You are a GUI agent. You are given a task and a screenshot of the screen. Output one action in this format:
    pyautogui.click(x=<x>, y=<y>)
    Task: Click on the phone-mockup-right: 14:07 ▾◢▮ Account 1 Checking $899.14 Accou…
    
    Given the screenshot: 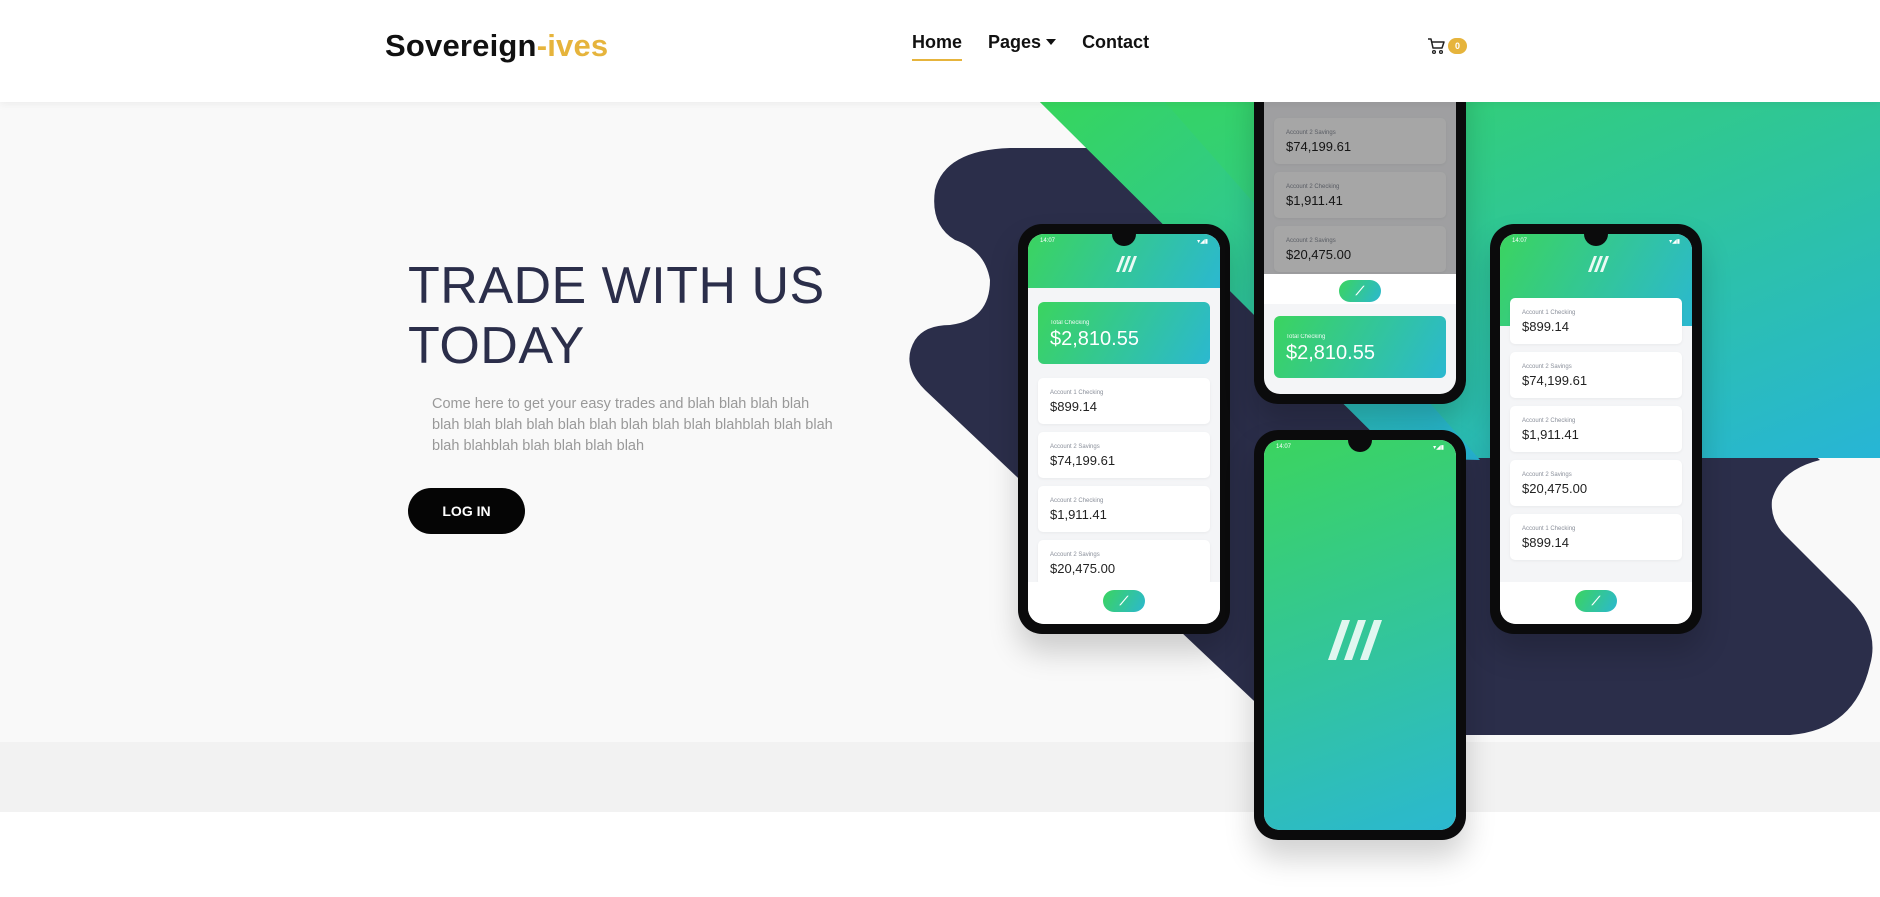 What is the action you would take?
    pyautogui.click(x=1596, y=429)
    